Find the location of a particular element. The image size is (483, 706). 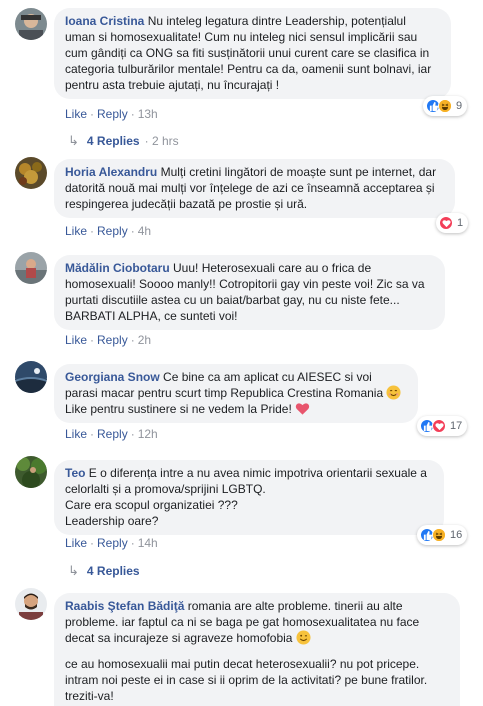

timestamp: 14h is located at coordinates (148, 543).